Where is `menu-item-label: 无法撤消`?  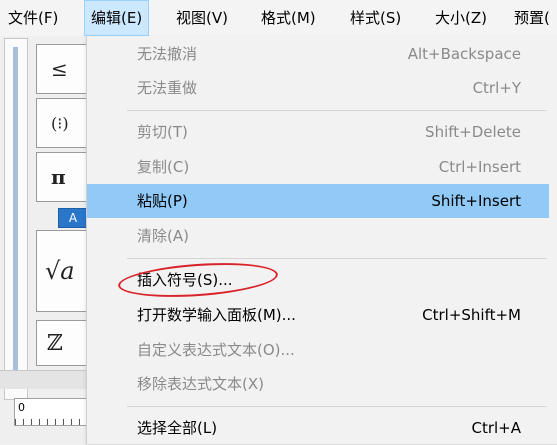
menu-item-label: 无法撤消 is located at coordinates (167, 54).